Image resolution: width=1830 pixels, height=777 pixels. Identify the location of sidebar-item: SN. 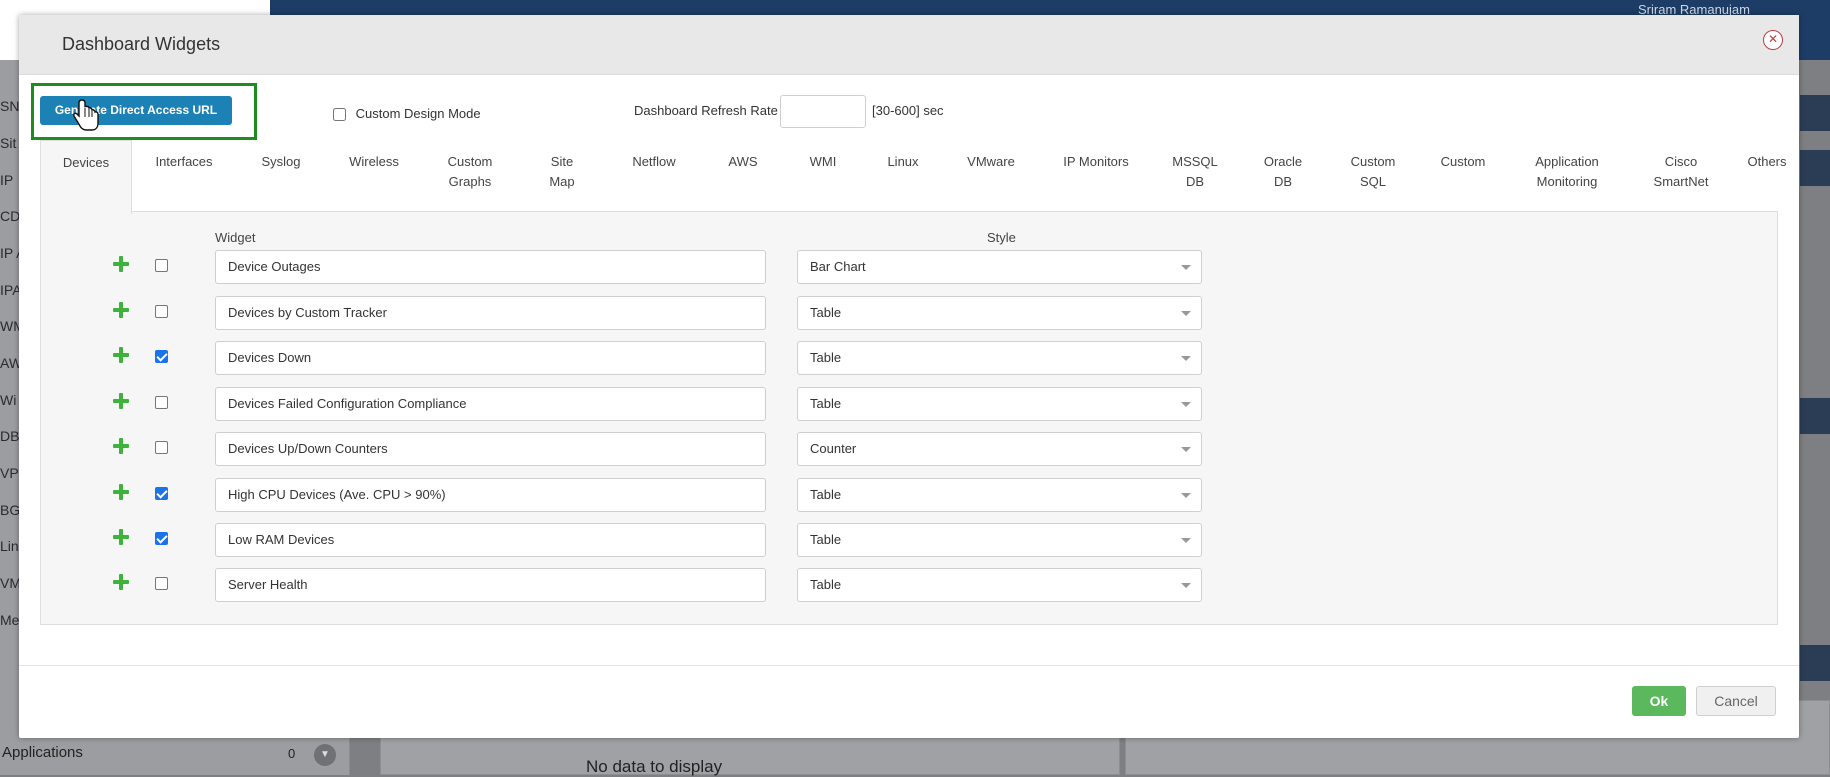
(10, 106).